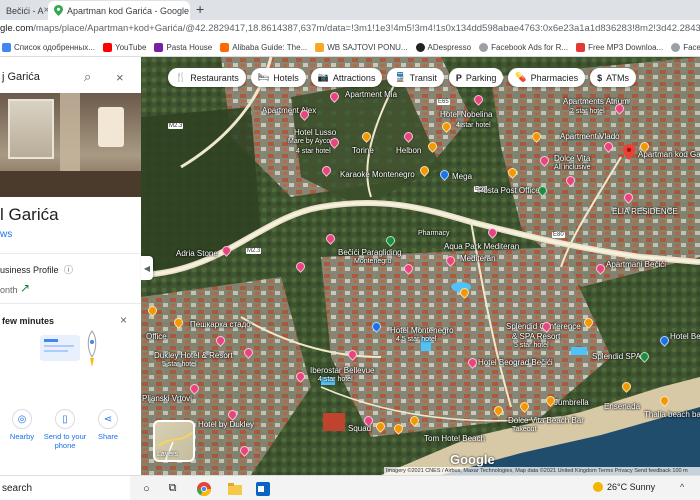 This screenshot has width=700, height=500. Describe the element at coordinates (636, 264) in the screenshot. I see `map-label: Apartmani Bečići` at that location.